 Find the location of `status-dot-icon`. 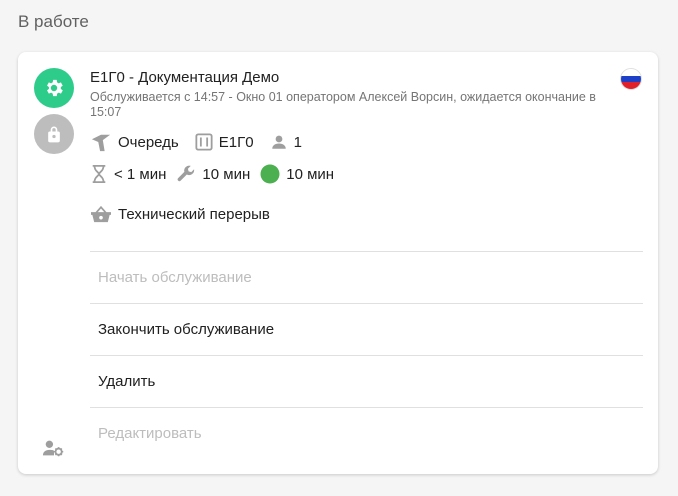

status-dot-icon is located at coordinates (270, 174).